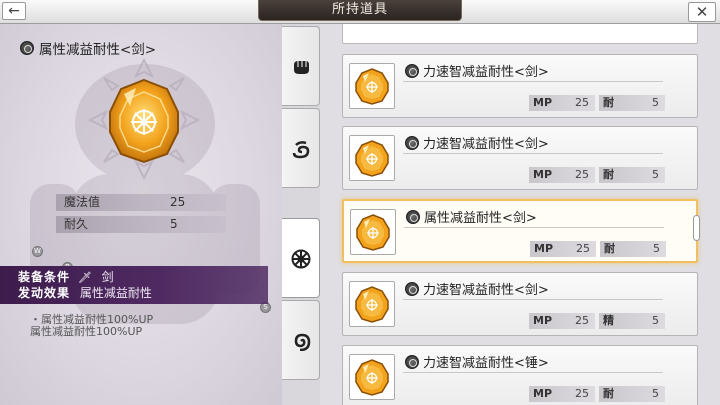  I want to click on page-title: 所持道具, so click(360, 10).